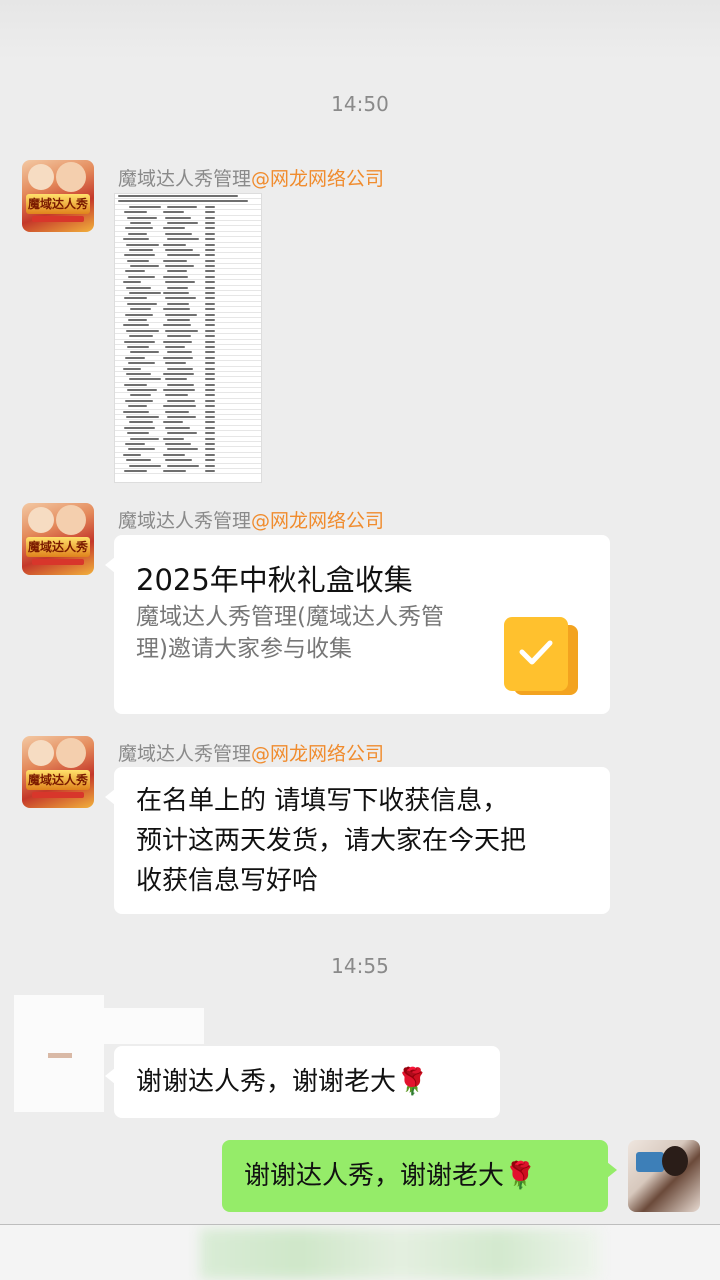 The height and width of the screenshot is (1280, 720). I want to click on spreadsheet-image-message, so click(188, 338).